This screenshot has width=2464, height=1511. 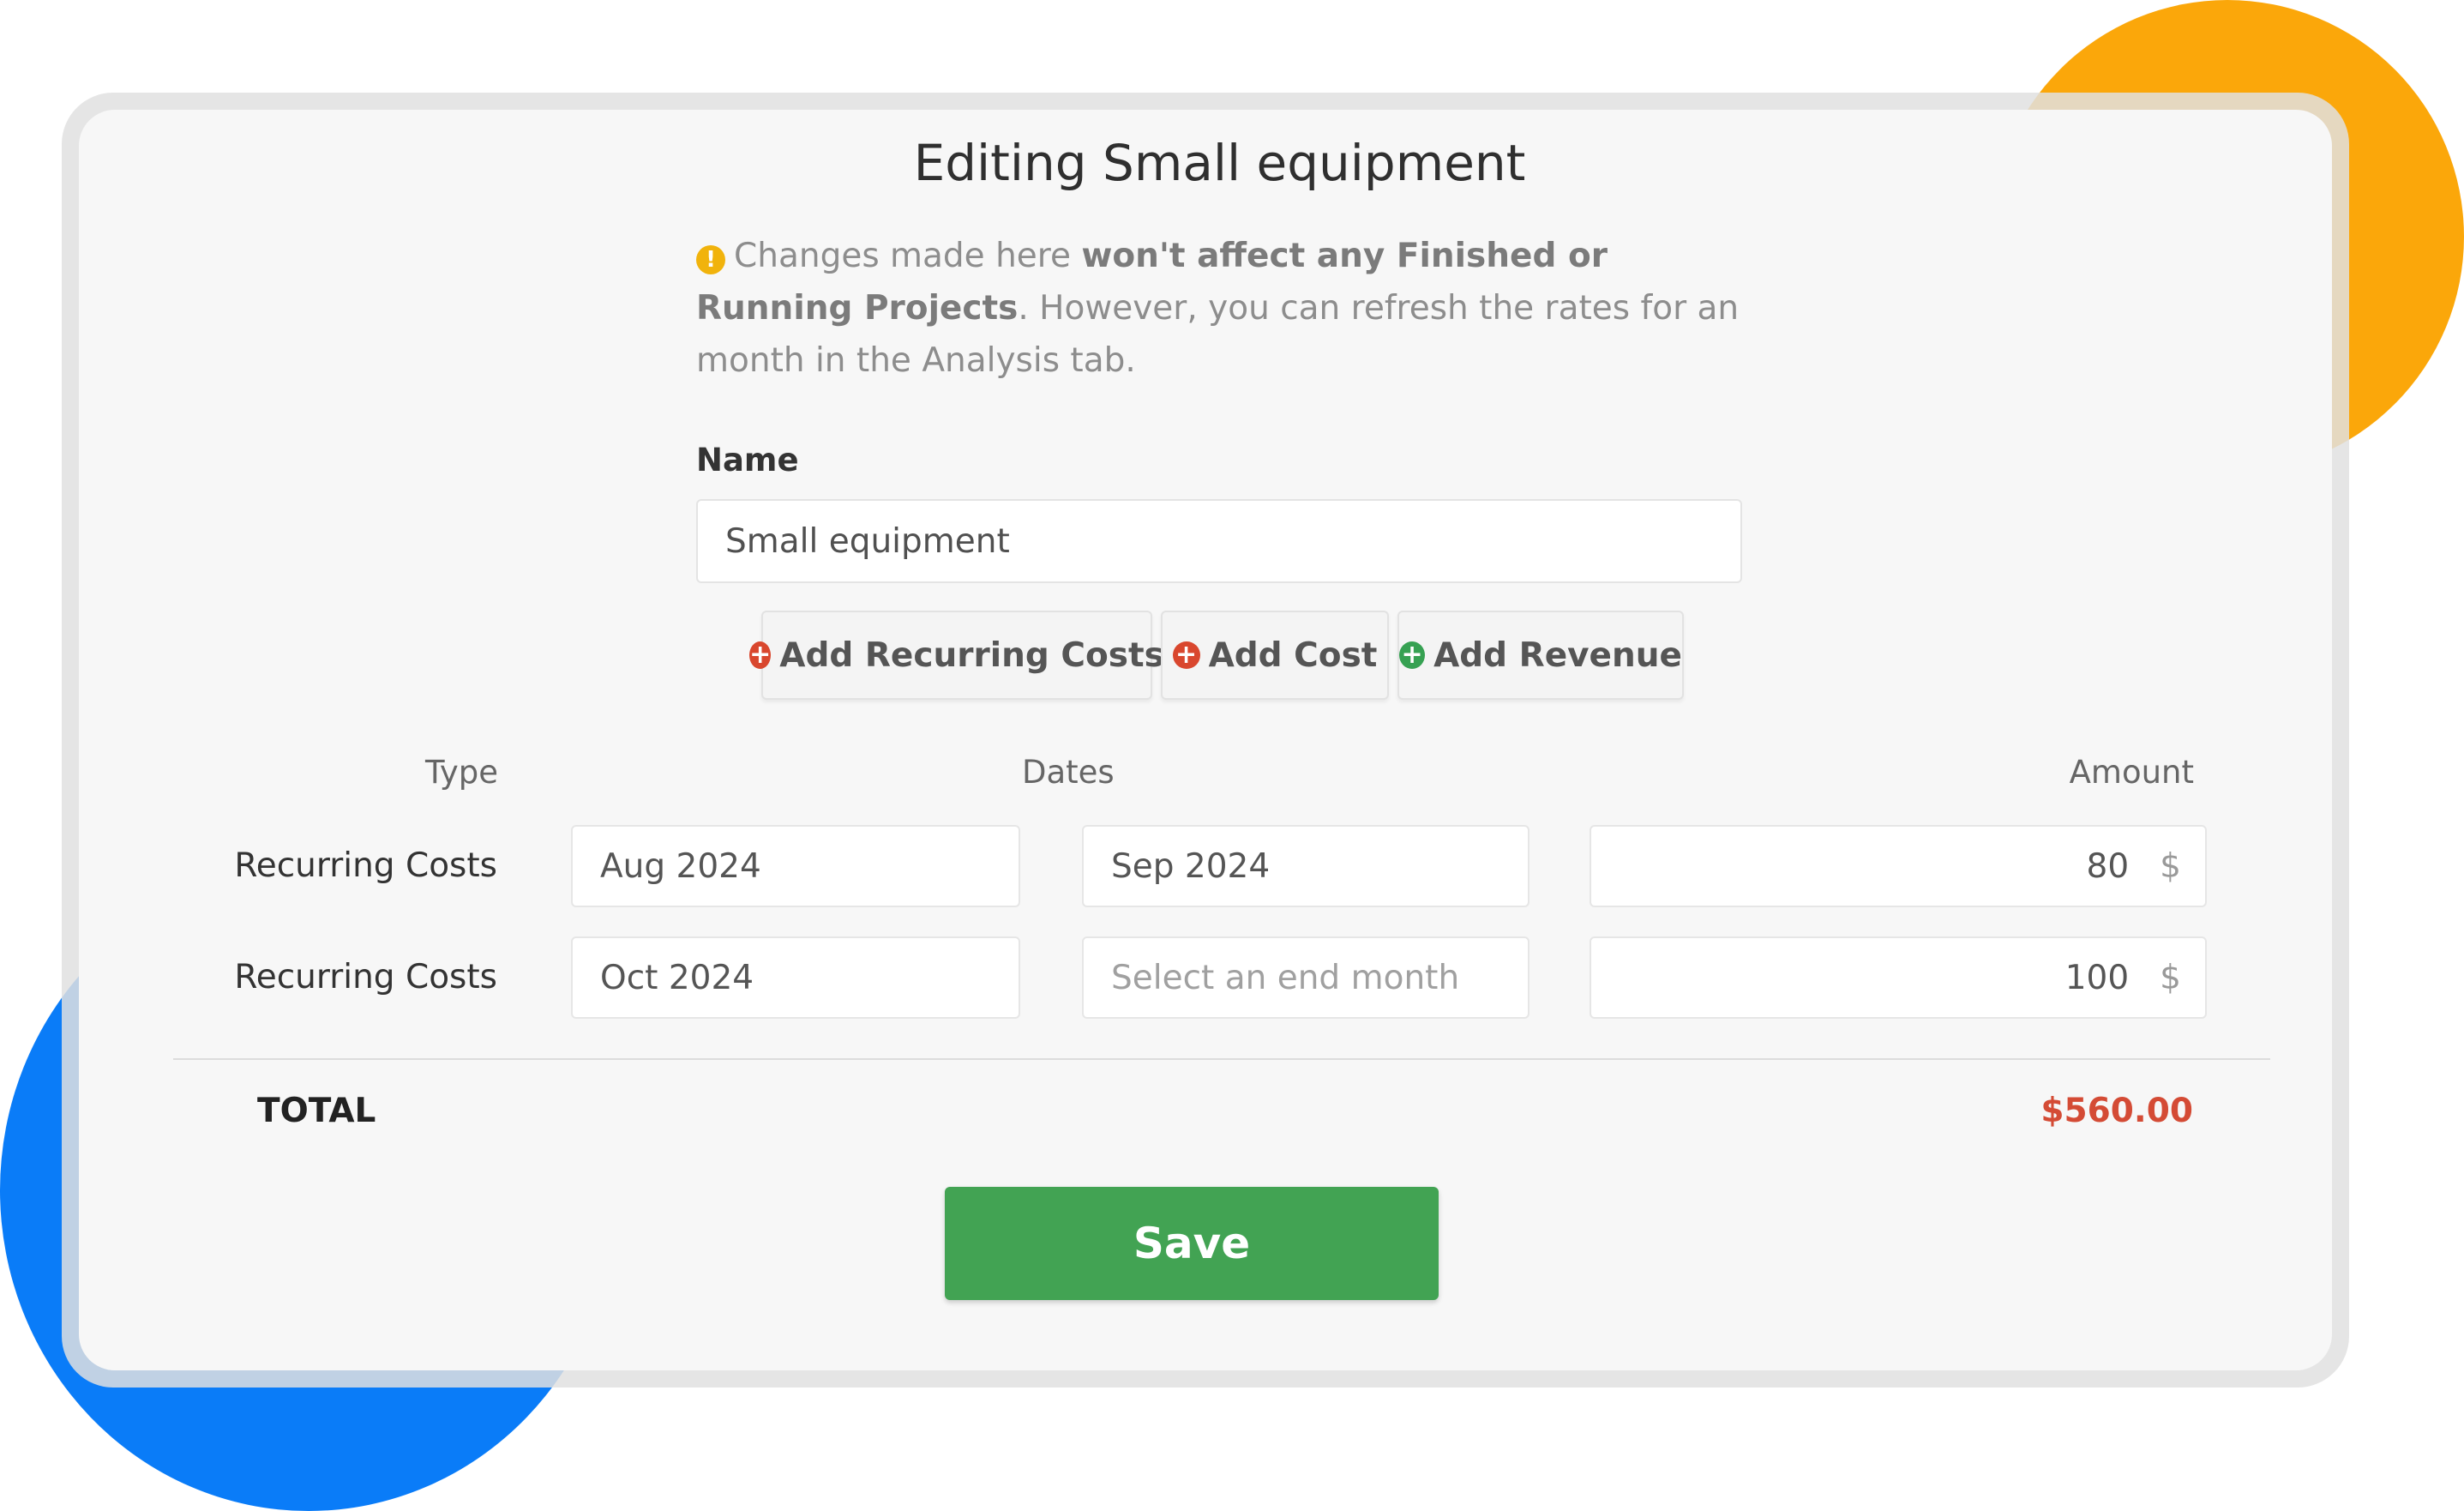 What do you see at coordinates (1068, 772) in the screenshot?
I see `column-header-dates: Dates` at bounding box center [1068, 772].